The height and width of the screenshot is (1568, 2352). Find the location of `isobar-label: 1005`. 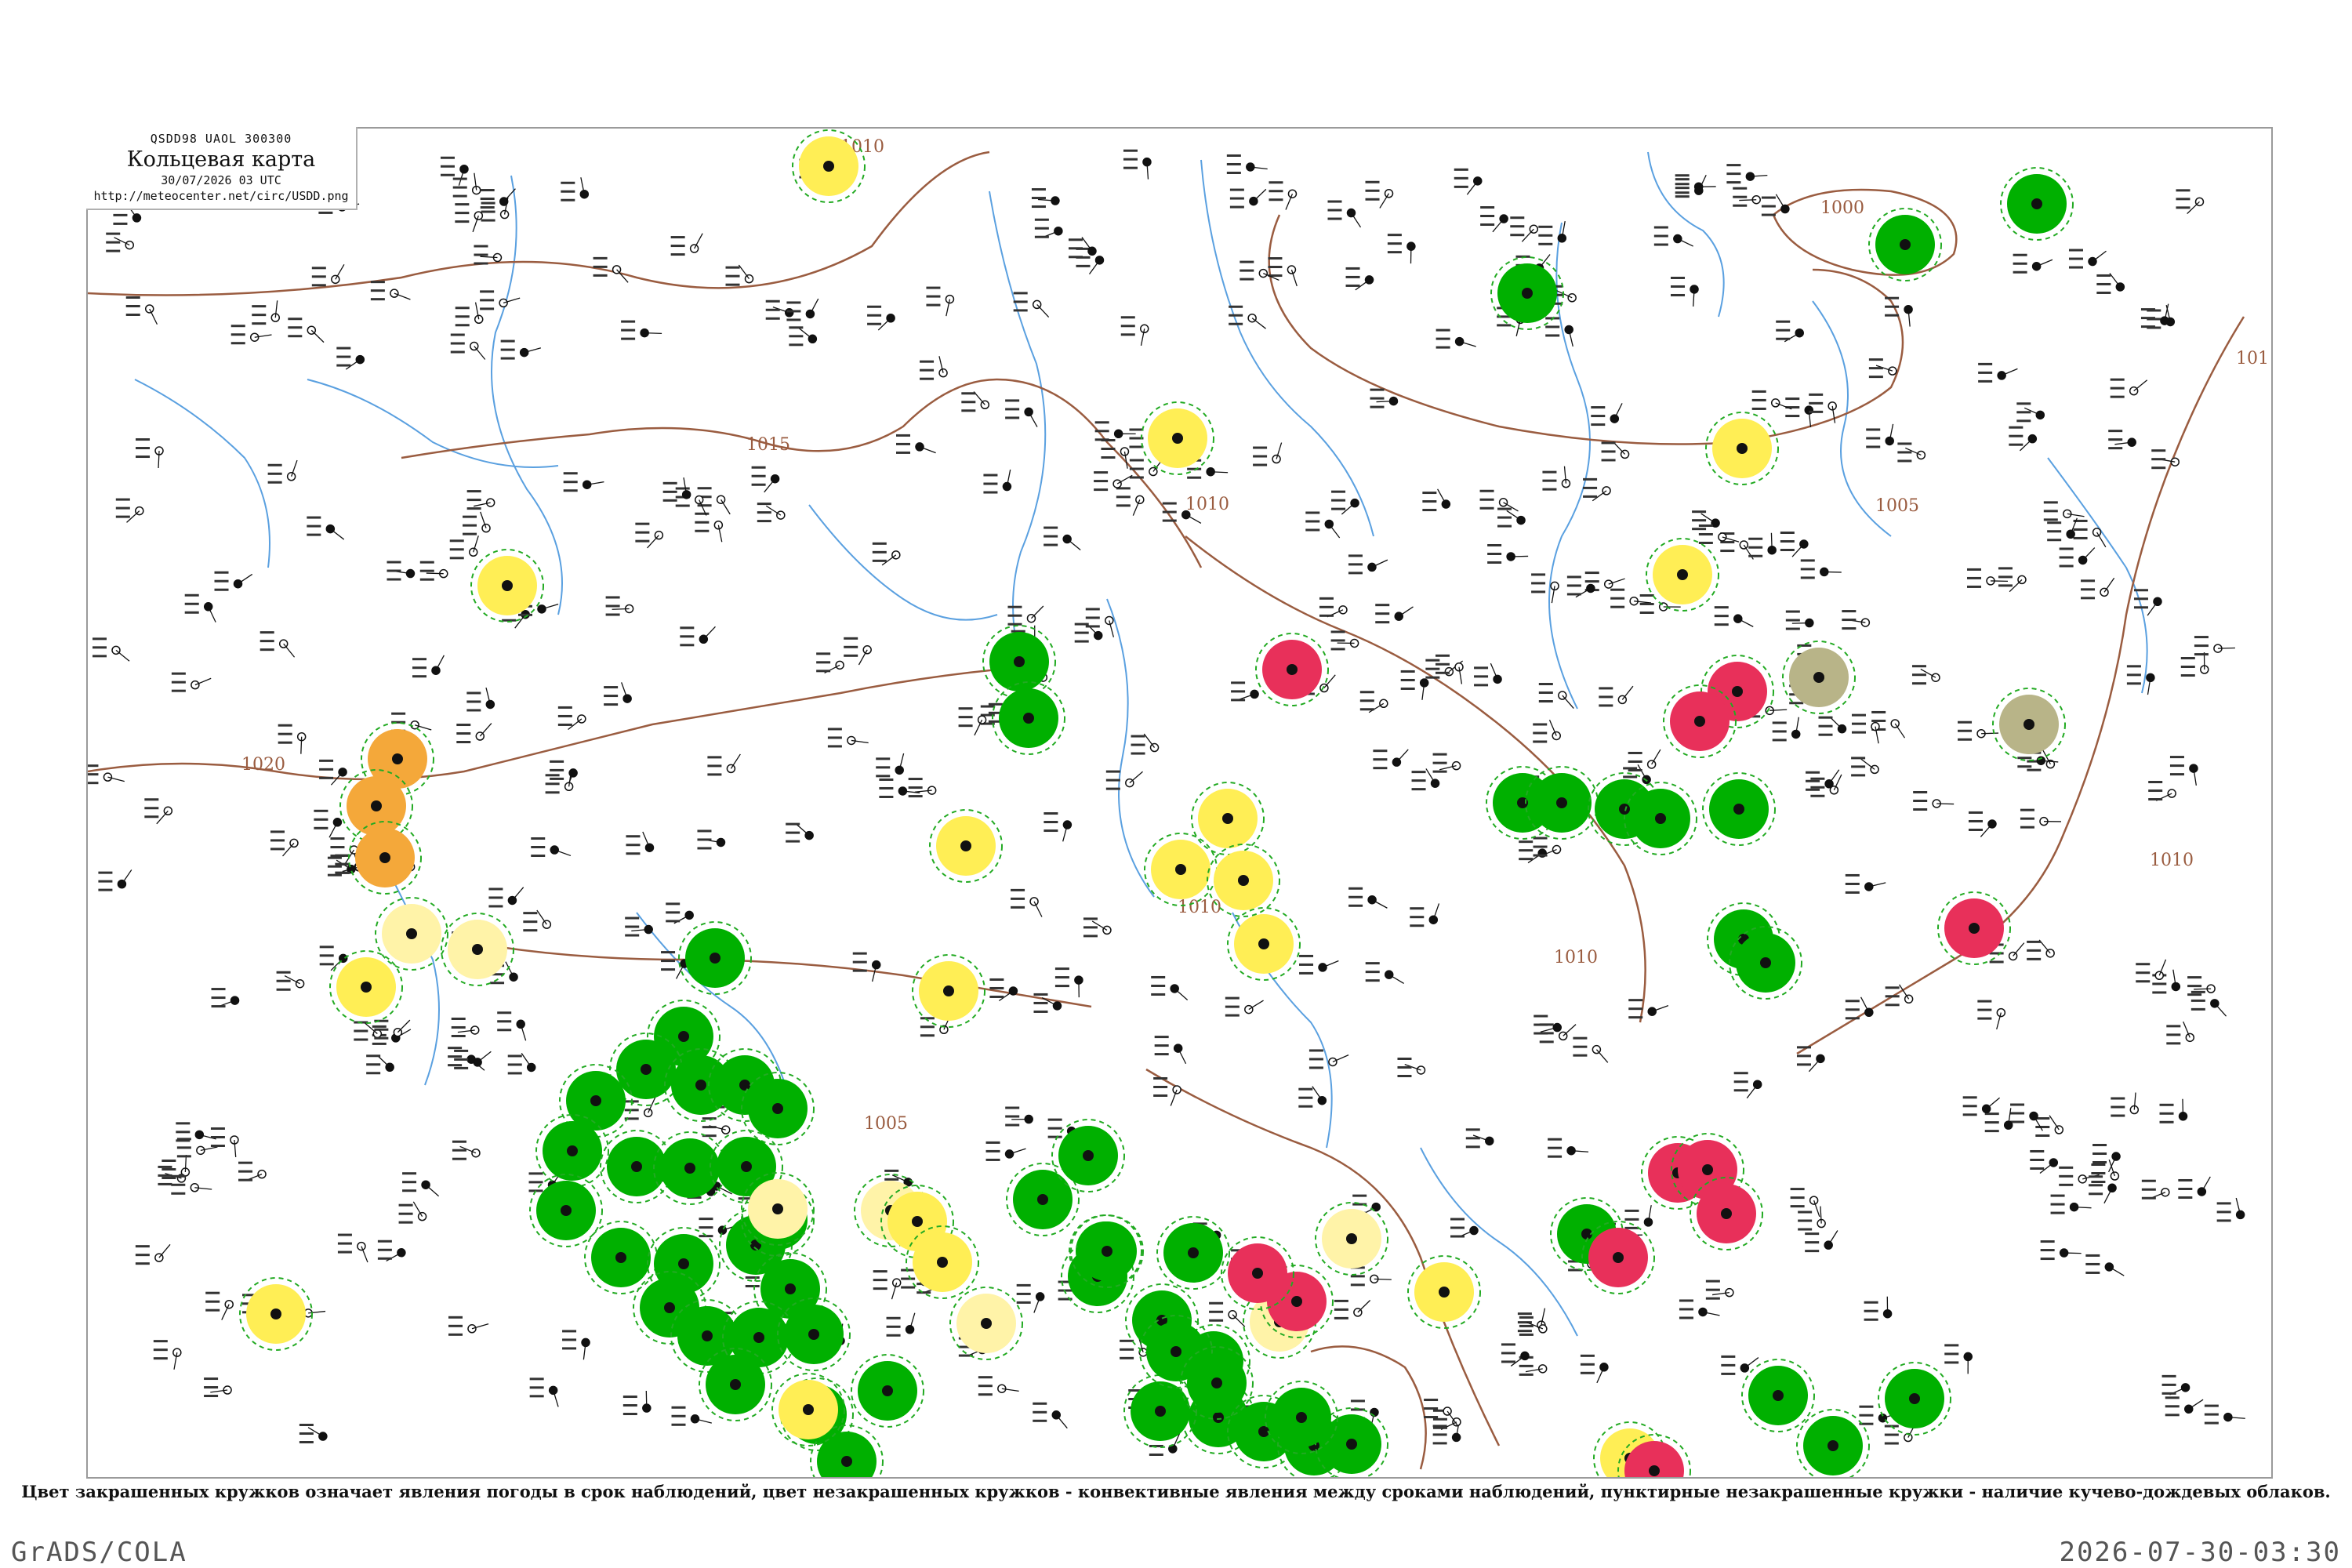

isobar-label: 1005 is located at coordinates (1897, 506).